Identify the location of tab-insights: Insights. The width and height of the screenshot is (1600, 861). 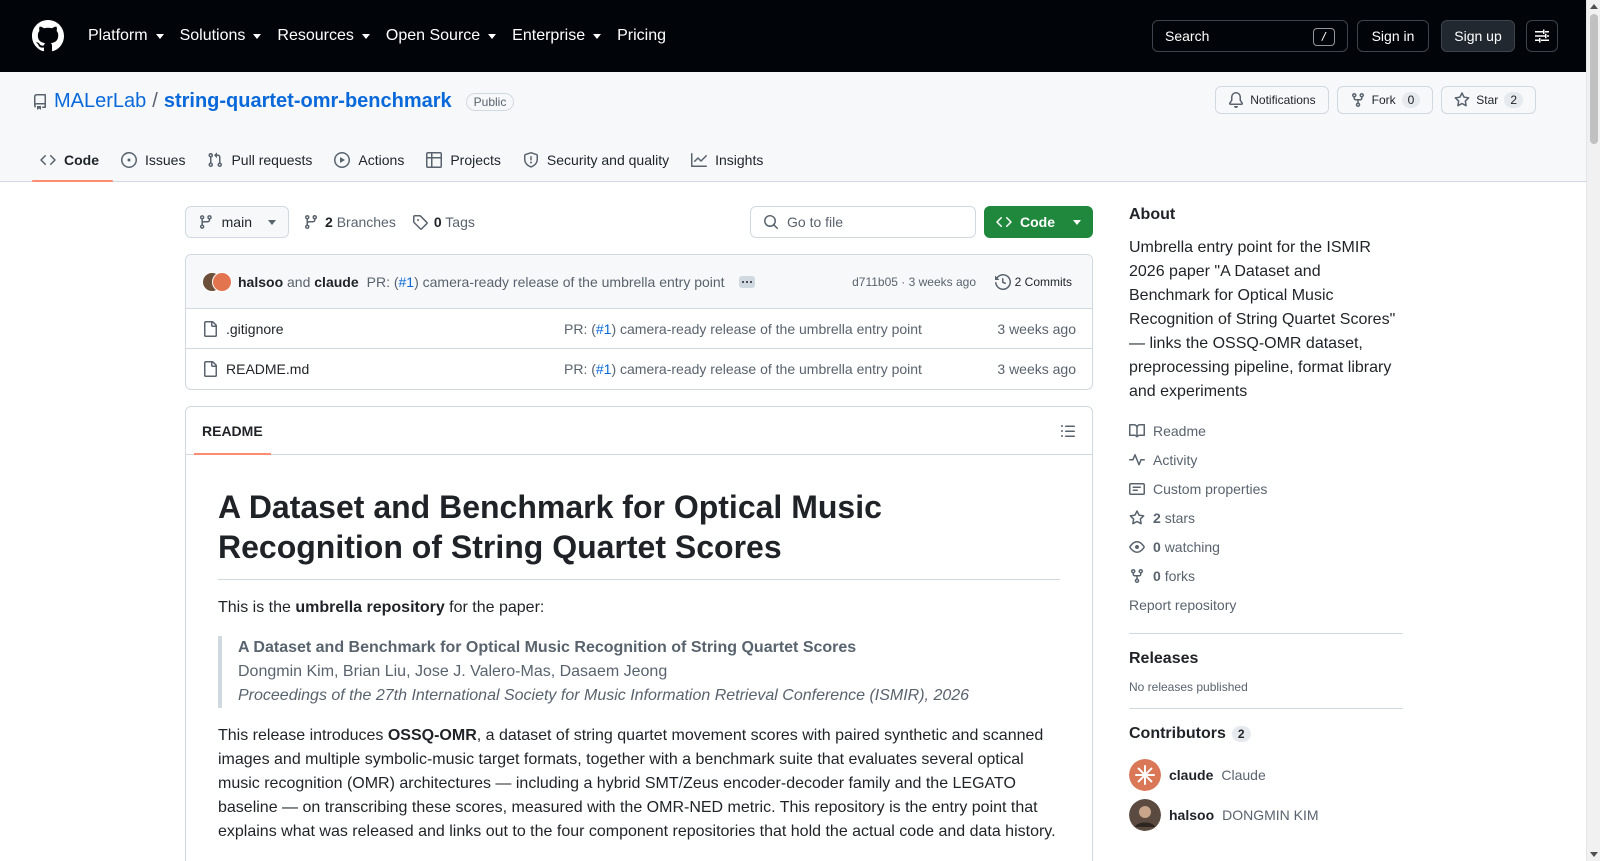
(730, 160).